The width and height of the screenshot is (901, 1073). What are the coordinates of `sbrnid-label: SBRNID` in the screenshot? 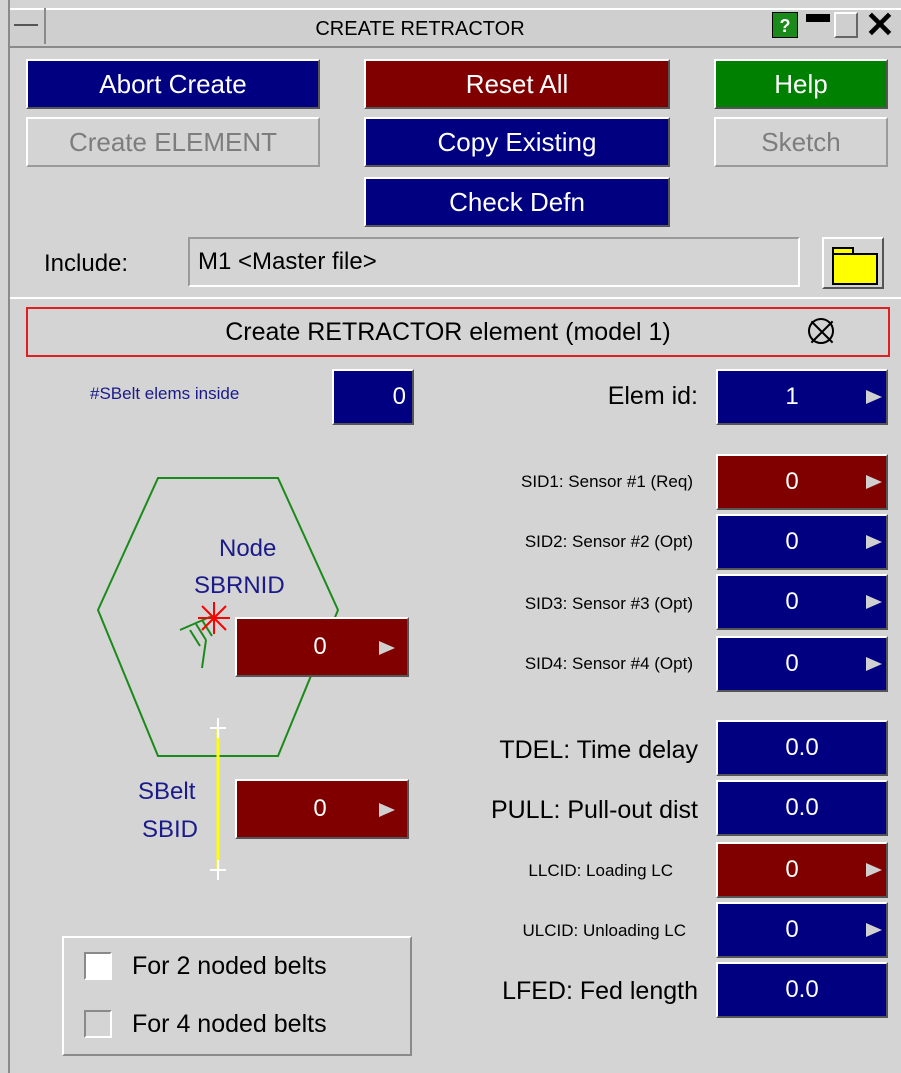 It's located at (239, 585).